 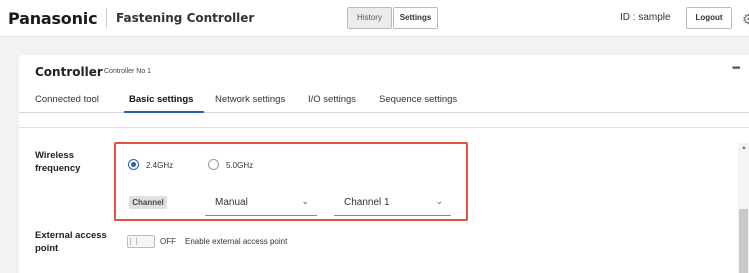 I want to click on gear-icon: ⚙, so click(x=745, y=19).